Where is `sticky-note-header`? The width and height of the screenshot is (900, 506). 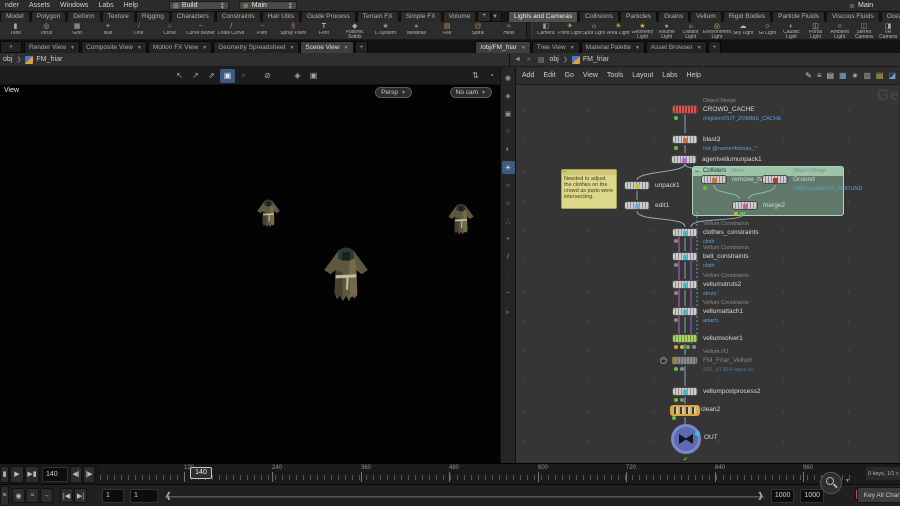 sticky-note-header is located at coordinates (589, 172).